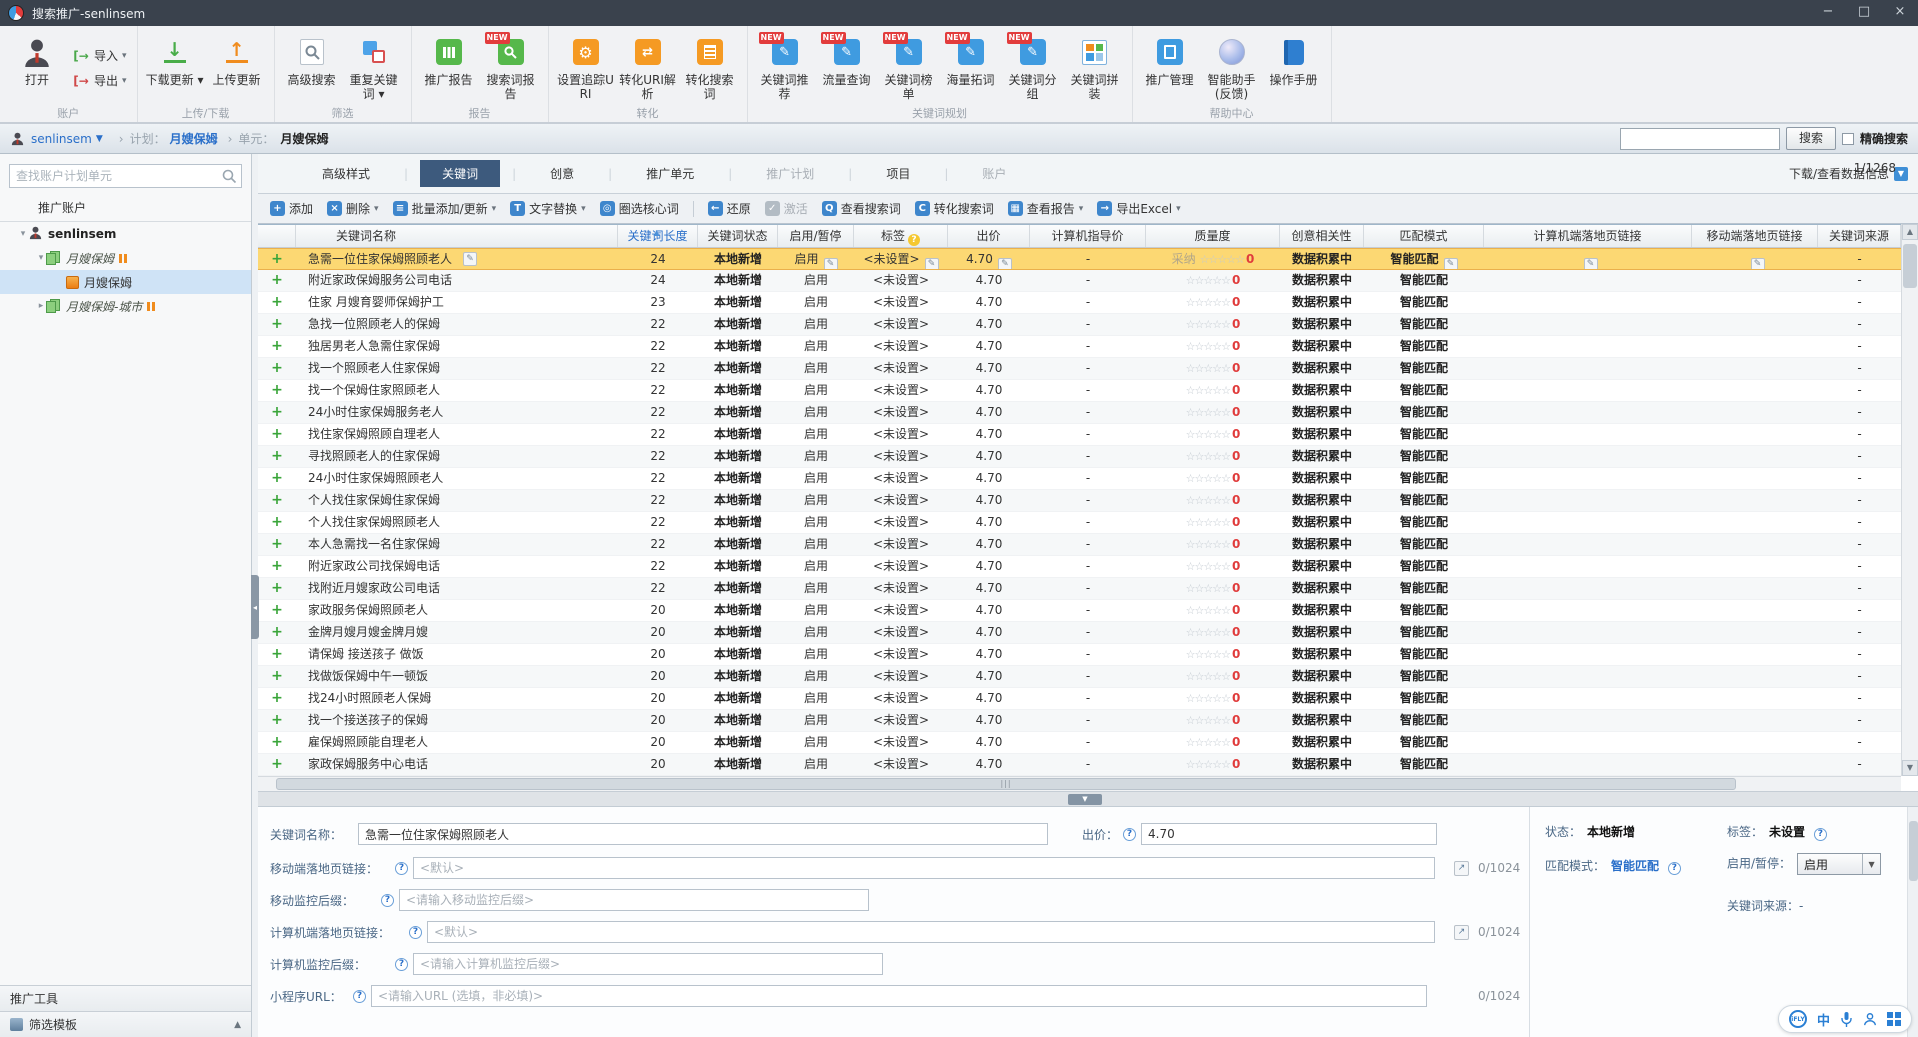 Image resolution: width=1918 pixels, height=1037 pixels. What do you see at coordinates (415, 932) in the screenshot?
I see `pc-link-help-icon: ?` at bounding box center [415, 932].